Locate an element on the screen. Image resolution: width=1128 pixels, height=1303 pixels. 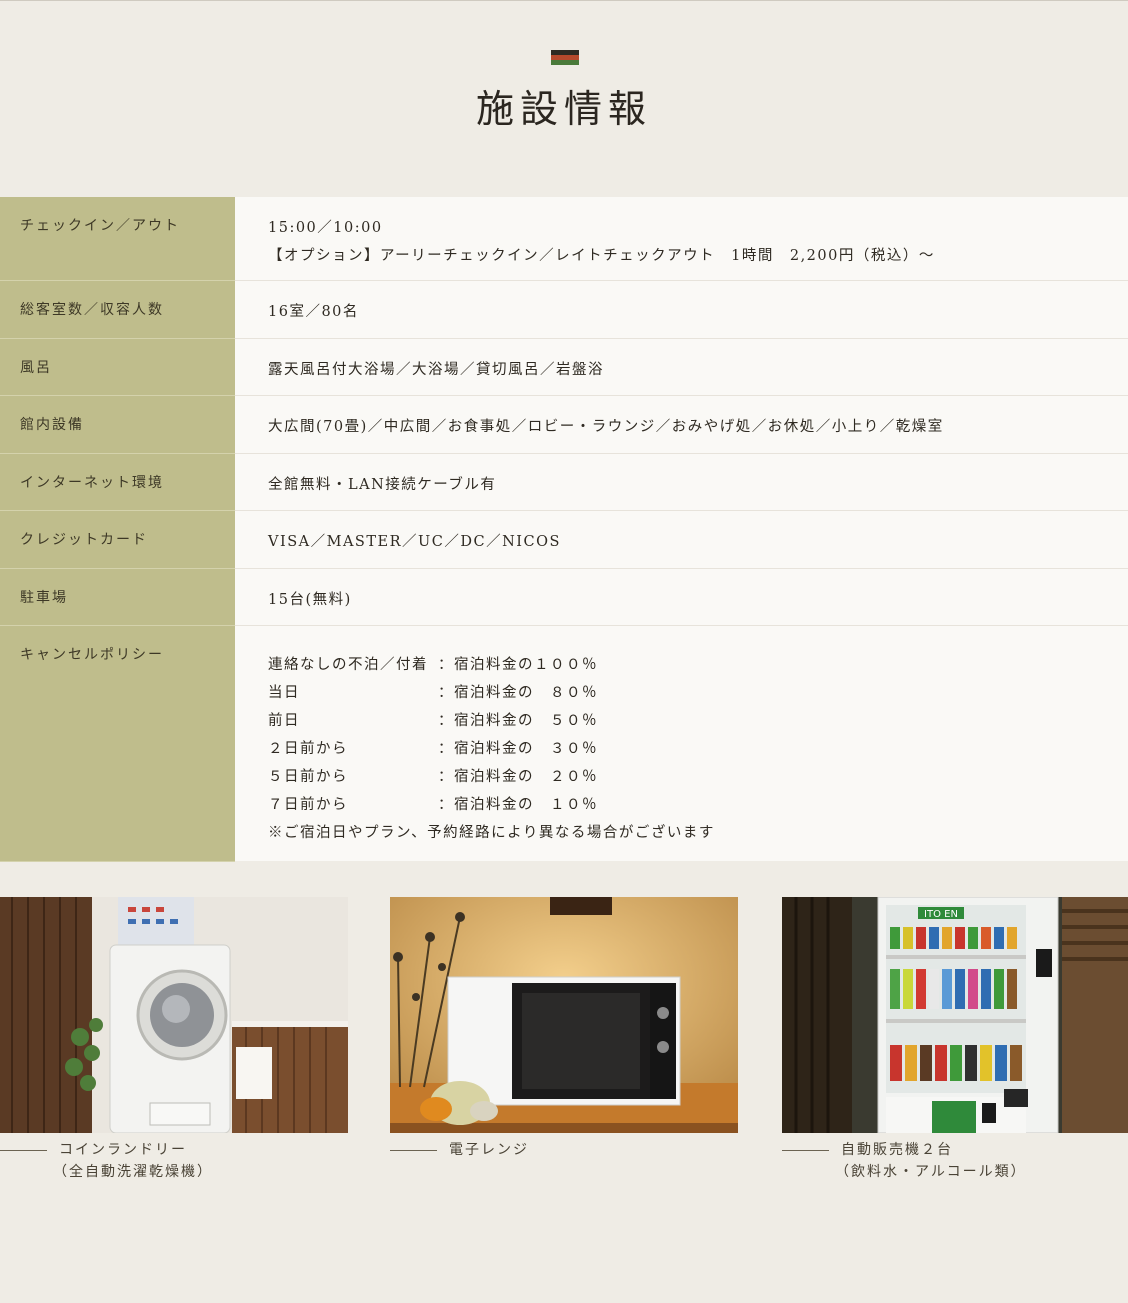
row-value: 16室／80名 is located at coordinates (681, 309).